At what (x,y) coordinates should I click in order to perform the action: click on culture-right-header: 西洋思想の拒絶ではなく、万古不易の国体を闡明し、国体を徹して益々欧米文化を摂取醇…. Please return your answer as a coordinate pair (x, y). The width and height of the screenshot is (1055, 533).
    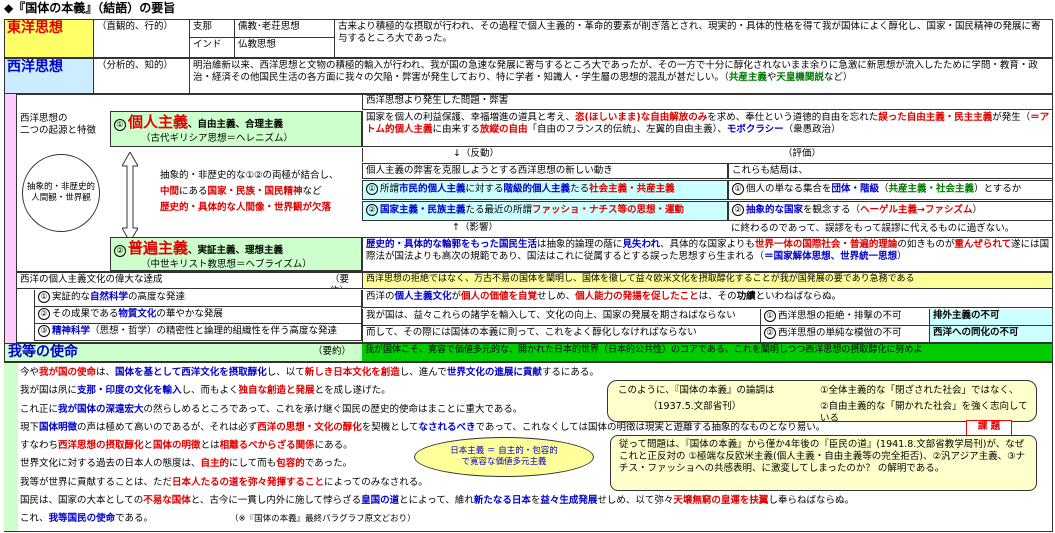
    Looking at the image, I should click on (707, 281).